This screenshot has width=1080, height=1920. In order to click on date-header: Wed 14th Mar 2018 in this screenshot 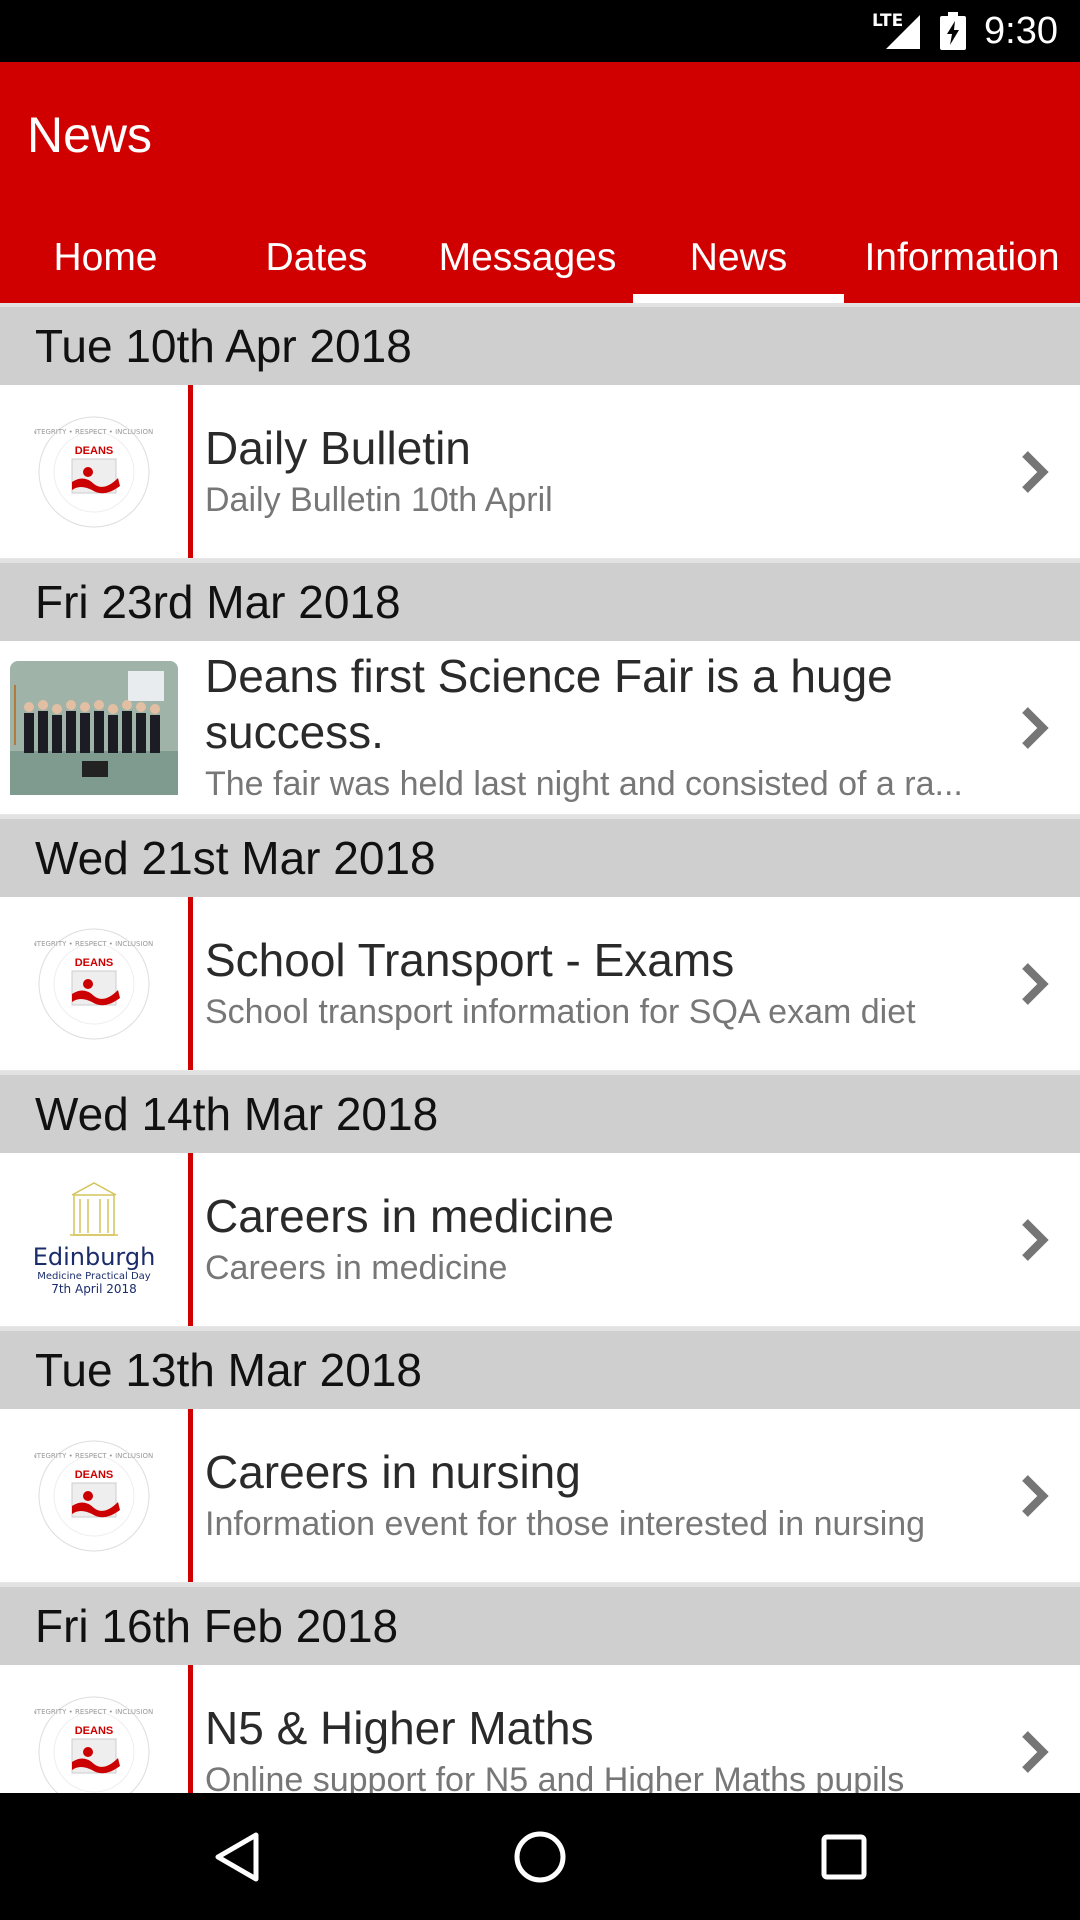, I will do `click(540, 1112)`.